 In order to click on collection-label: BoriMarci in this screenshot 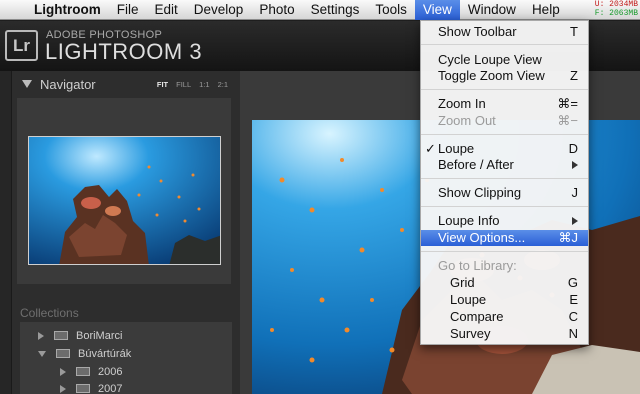, I will do `click(99, 335)`.